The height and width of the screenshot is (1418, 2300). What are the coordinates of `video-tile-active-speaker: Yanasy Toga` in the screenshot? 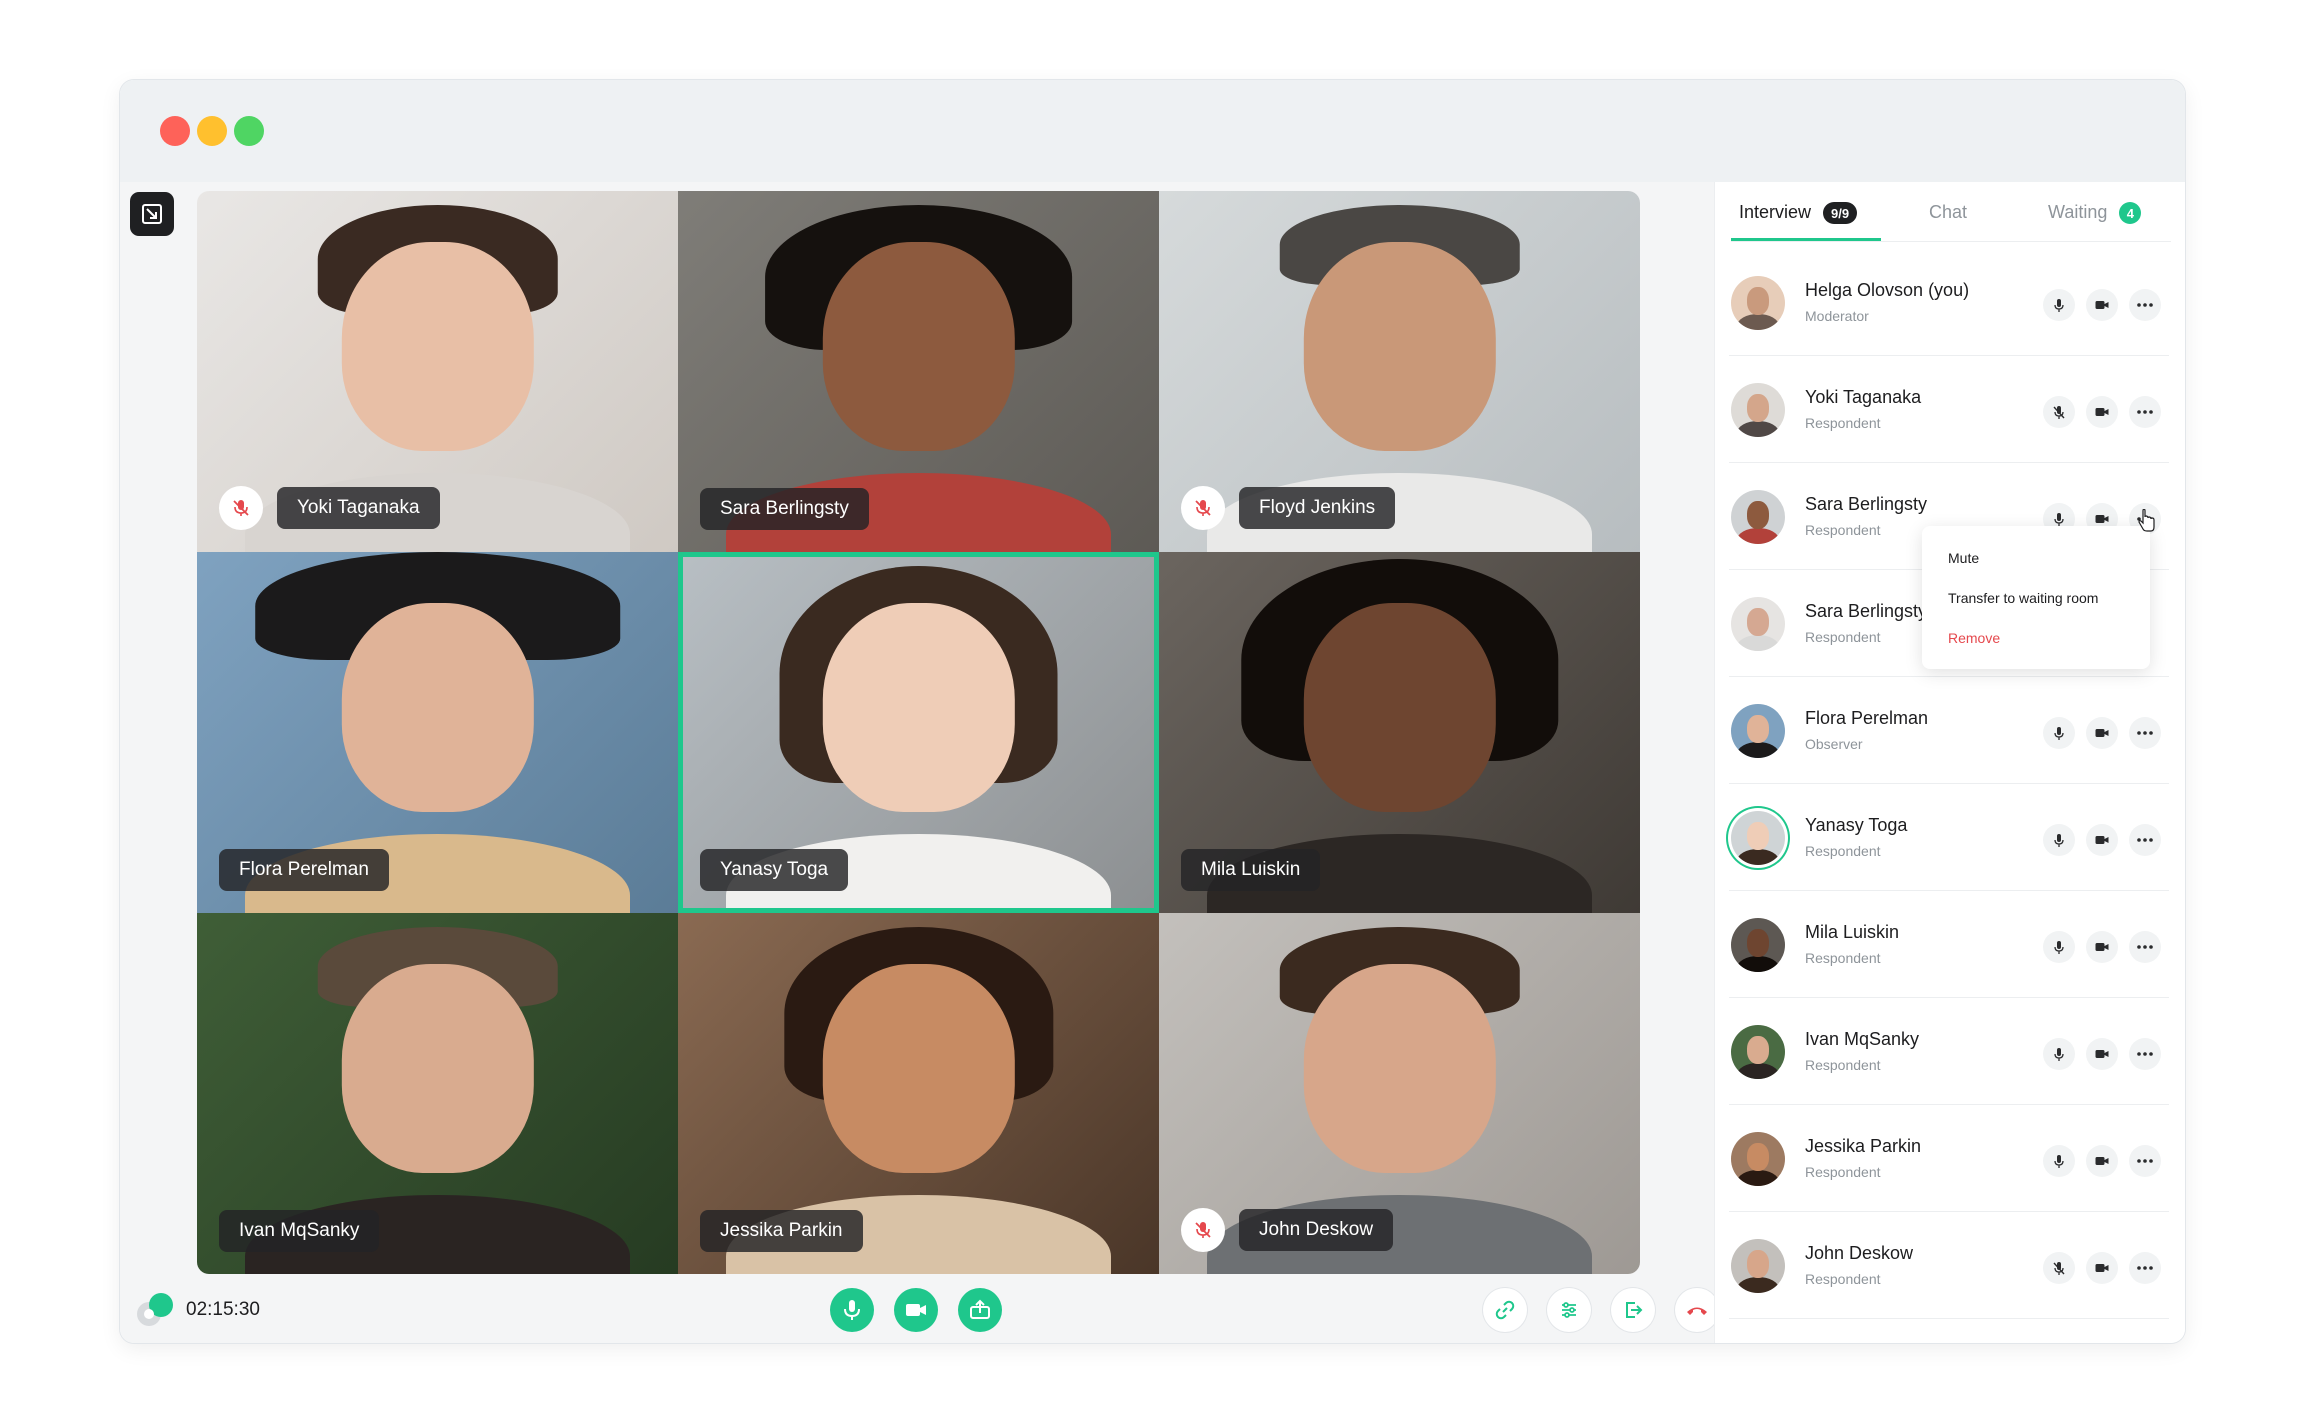 It's located at (918, 732).